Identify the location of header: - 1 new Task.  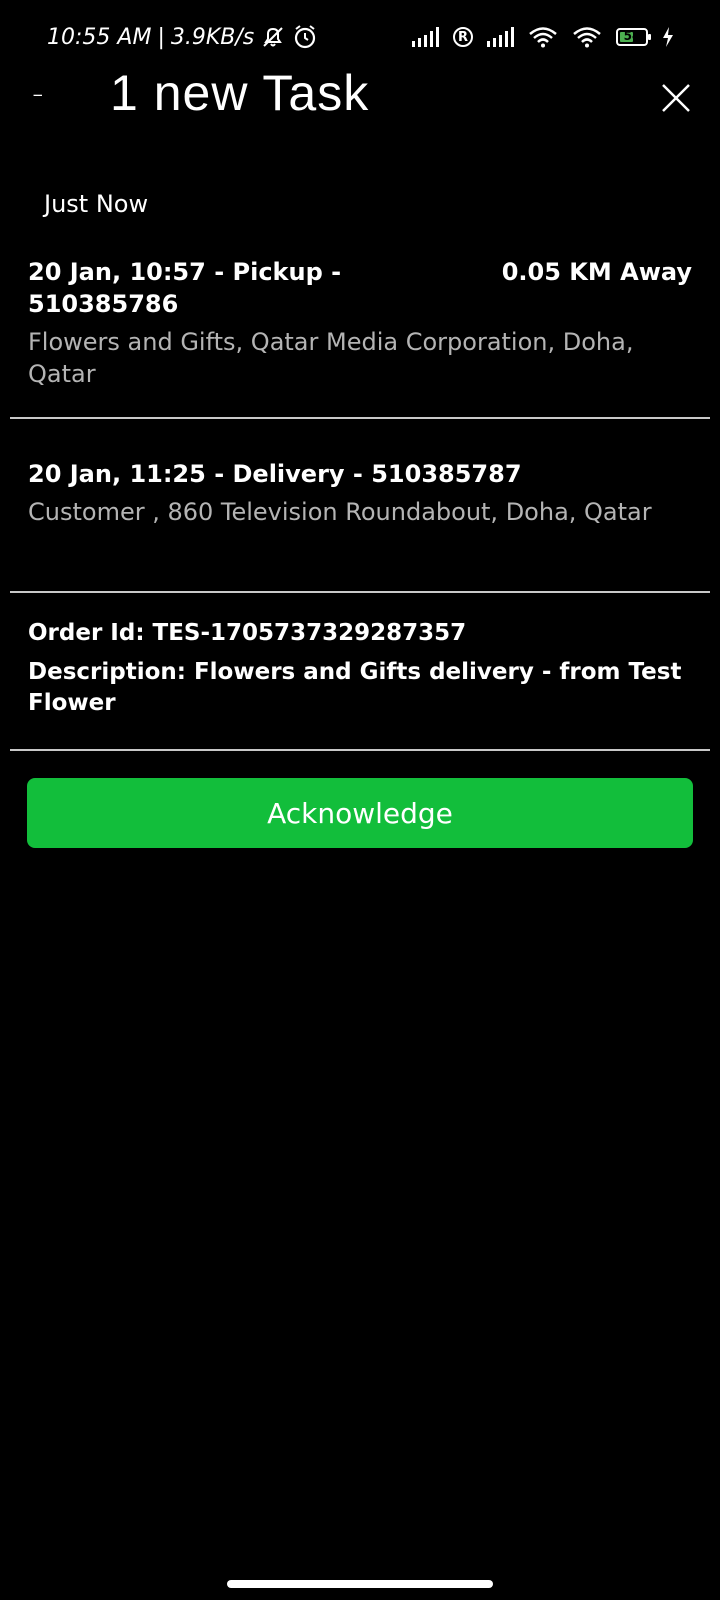
(360, 95).